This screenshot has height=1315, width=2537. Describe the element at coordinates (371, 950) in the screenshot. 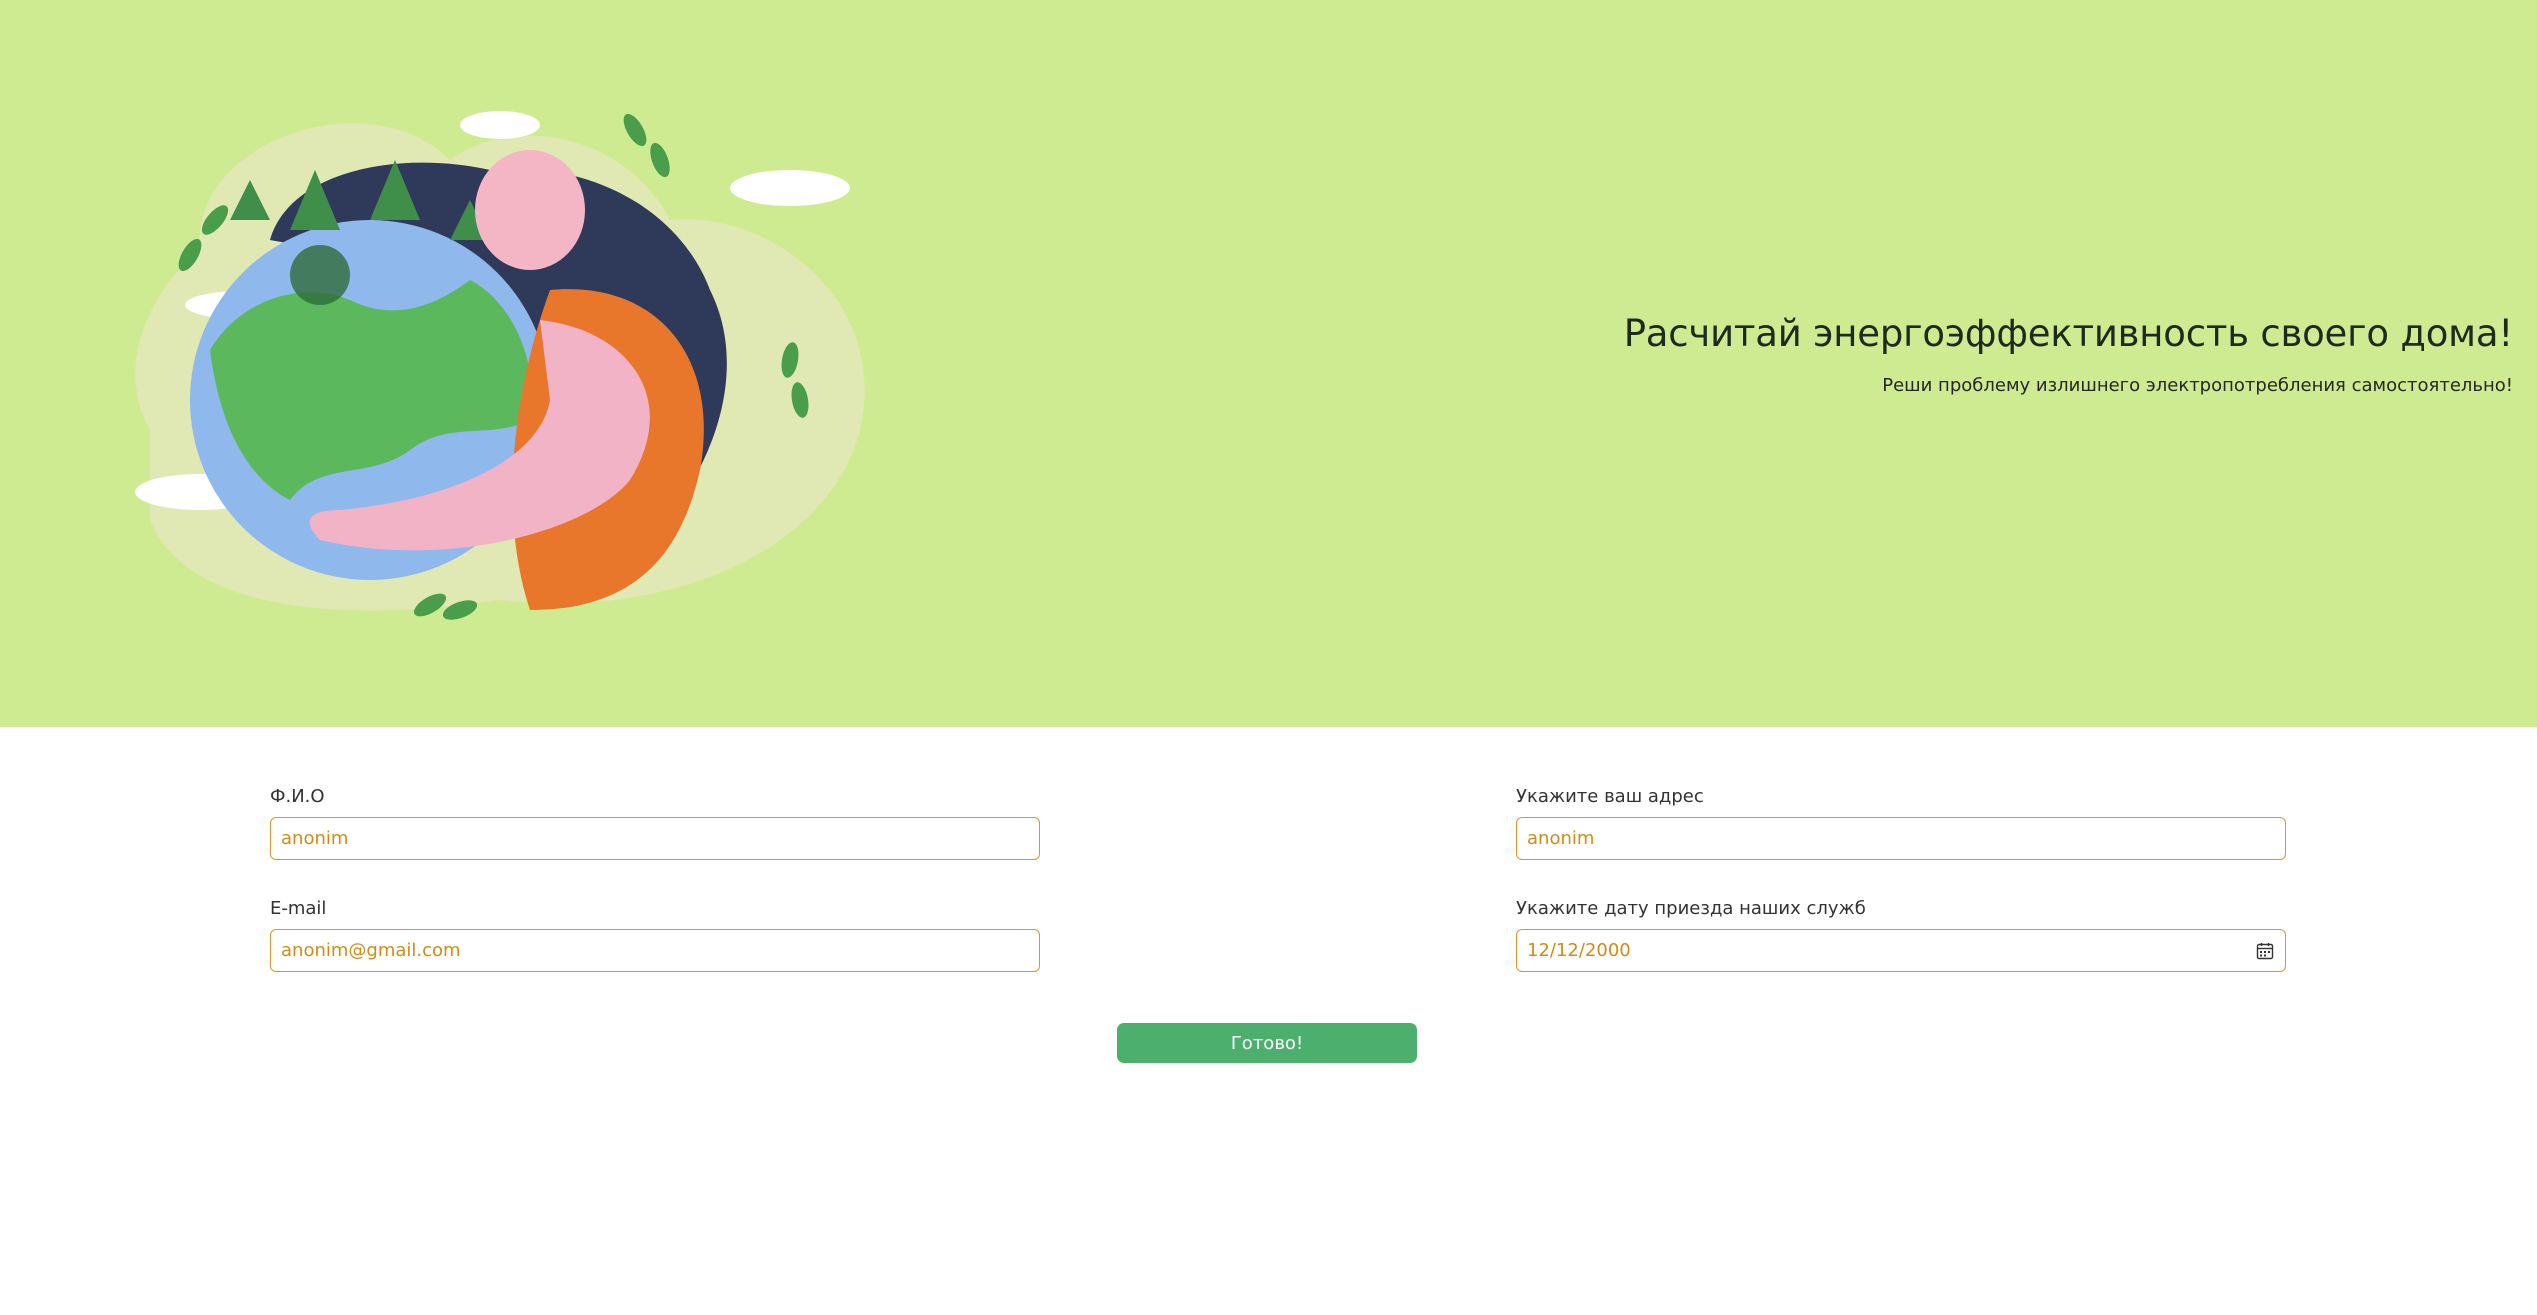

I see `email-value: anonim@gmail.com` at that location.